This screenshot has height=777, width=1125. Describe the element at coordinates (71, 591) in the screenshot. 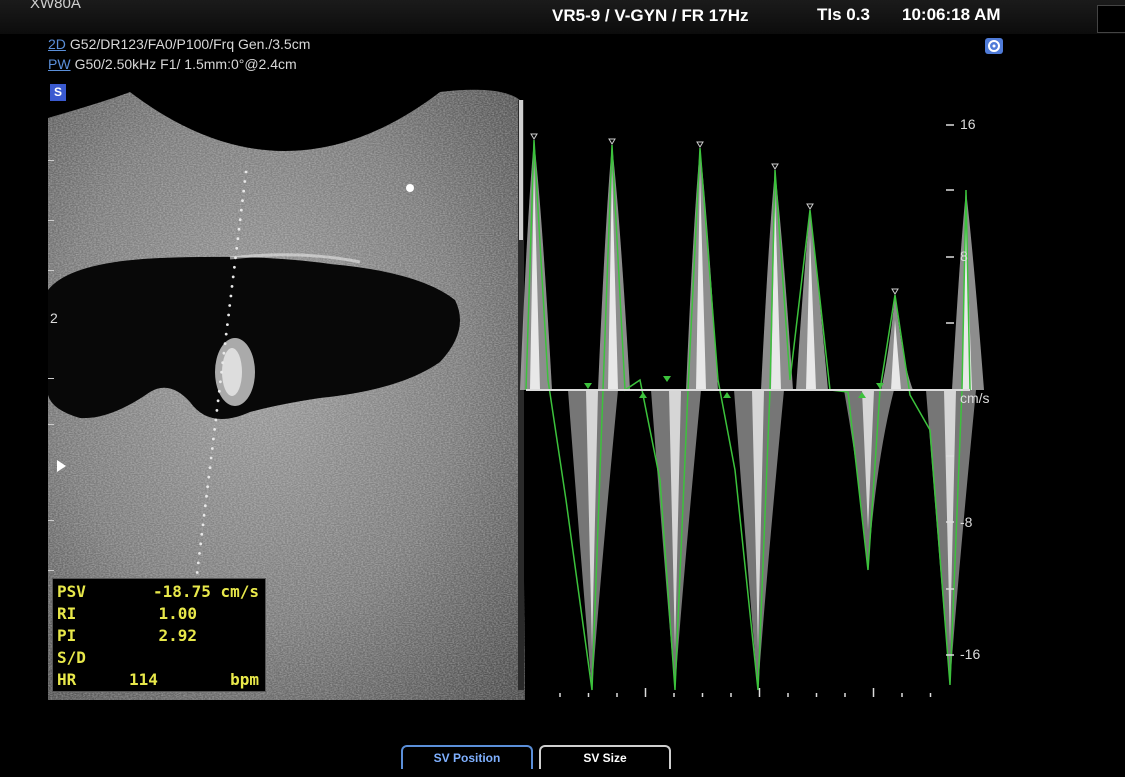

I see `psv-label: PSV` at that location.